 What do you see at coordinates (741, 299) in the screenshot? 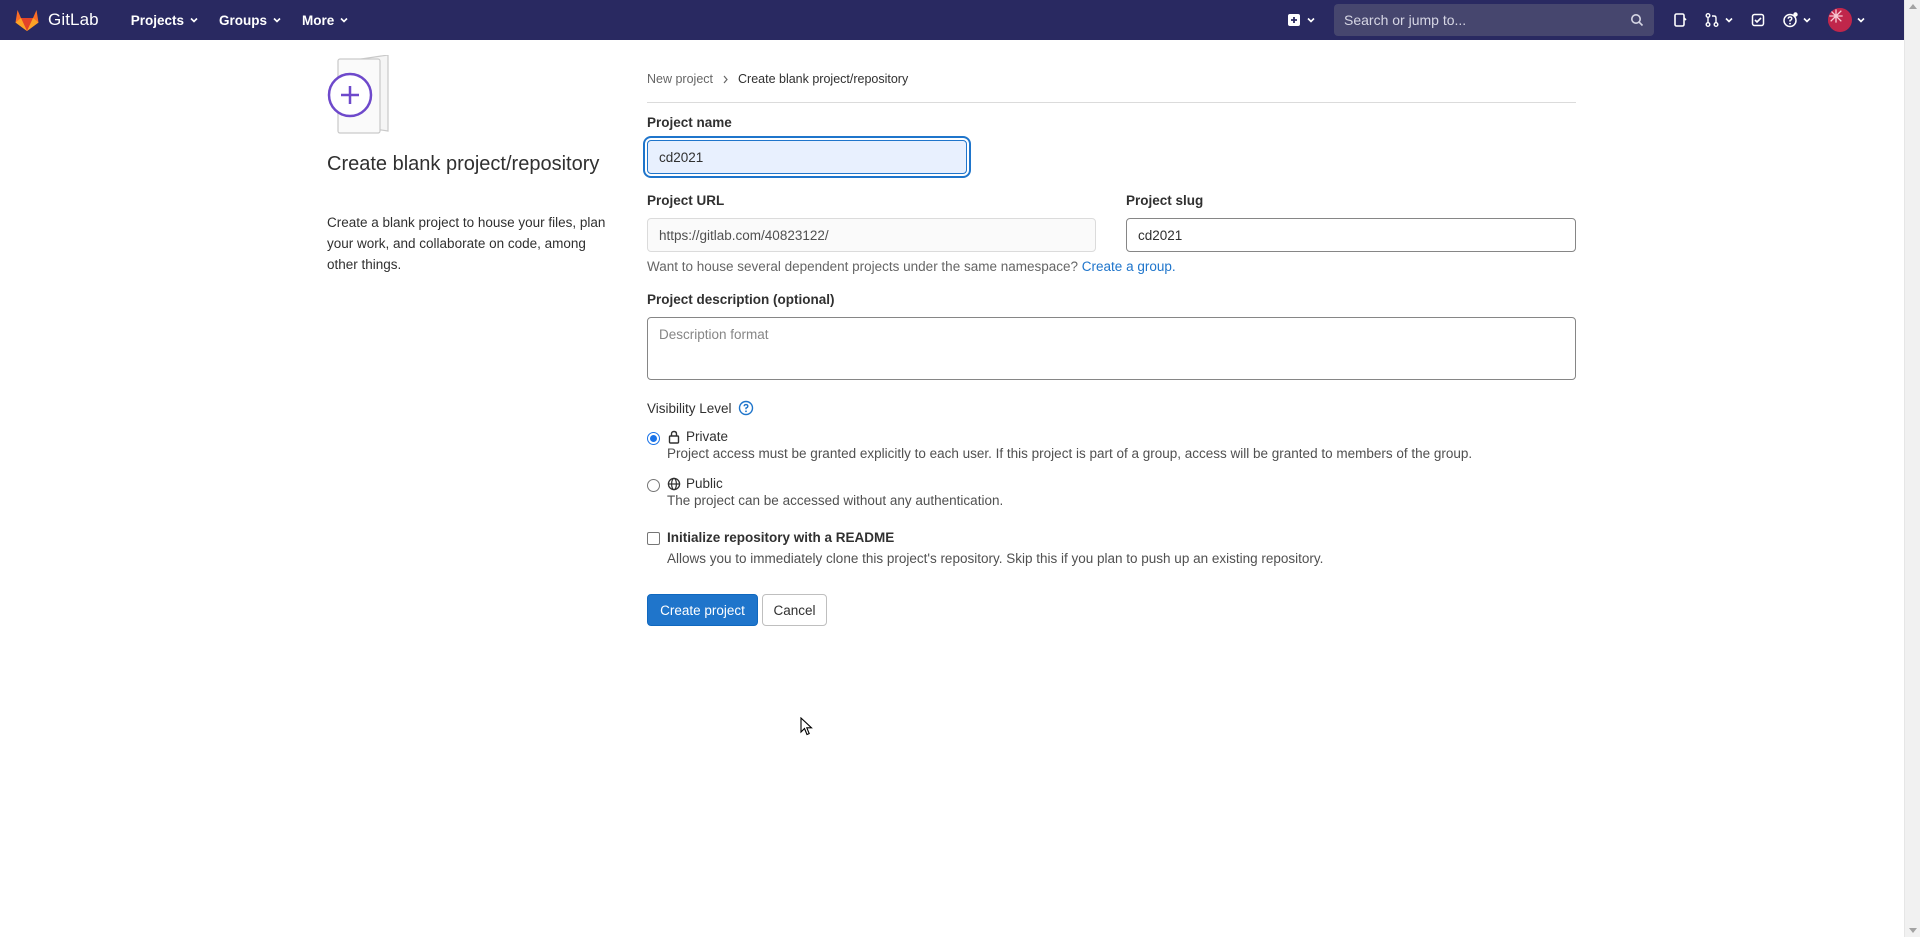
I see `project-description-label: Project description (optional)` at bounding box center [741, 299].